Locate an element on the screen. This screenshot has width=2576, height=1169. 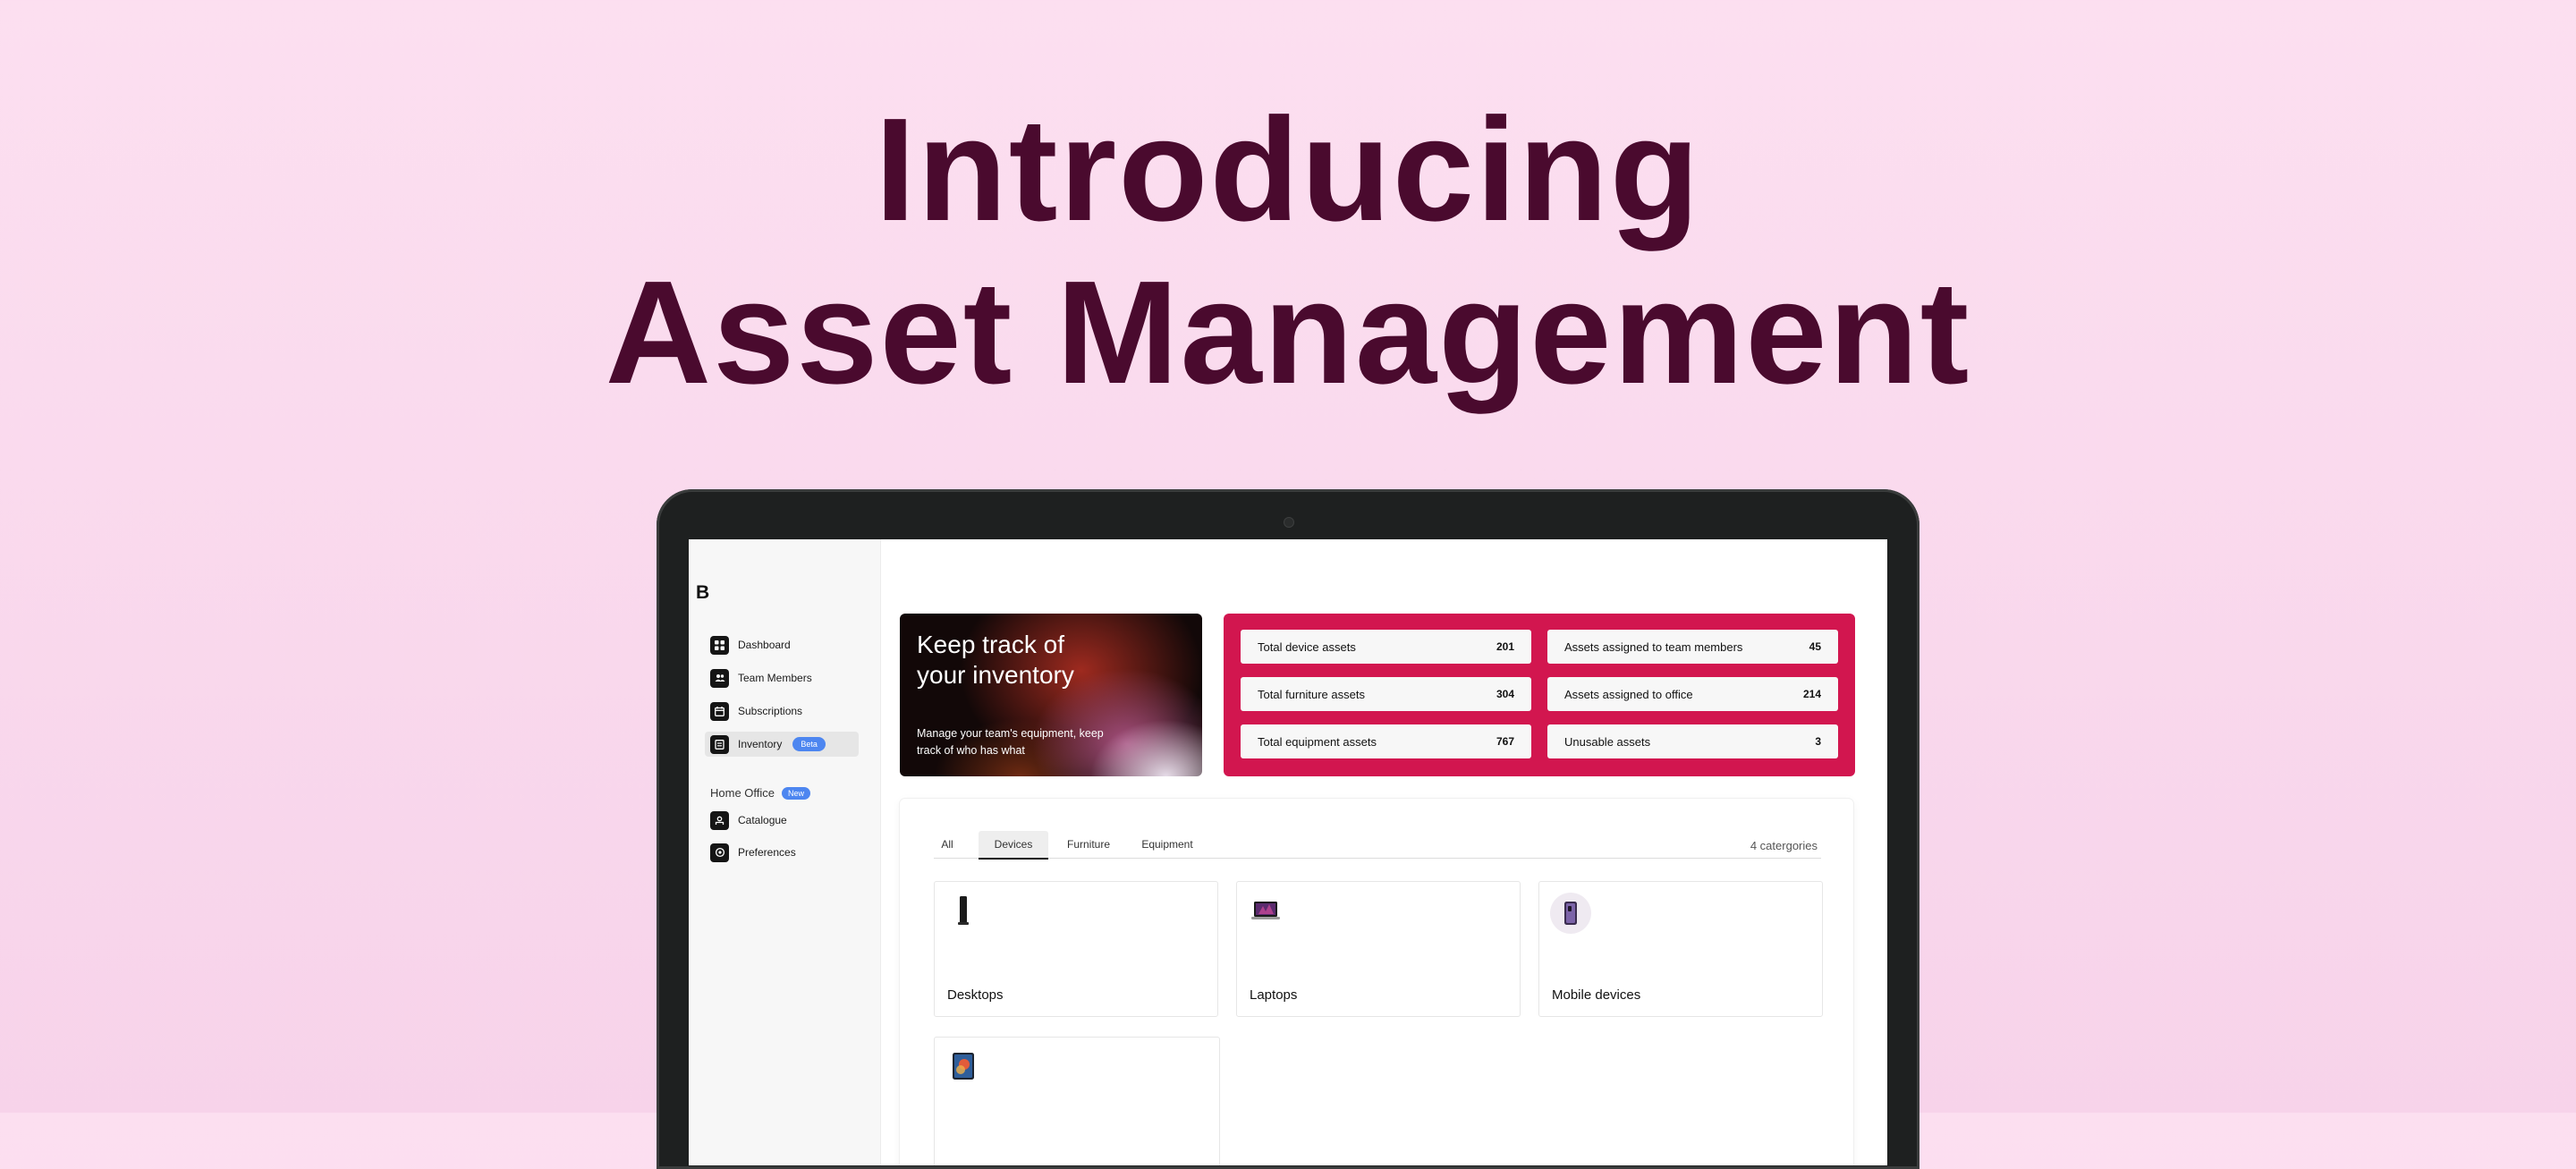
sidebar-item-dashboard: Dashboard is located at coordinates (782, 644).